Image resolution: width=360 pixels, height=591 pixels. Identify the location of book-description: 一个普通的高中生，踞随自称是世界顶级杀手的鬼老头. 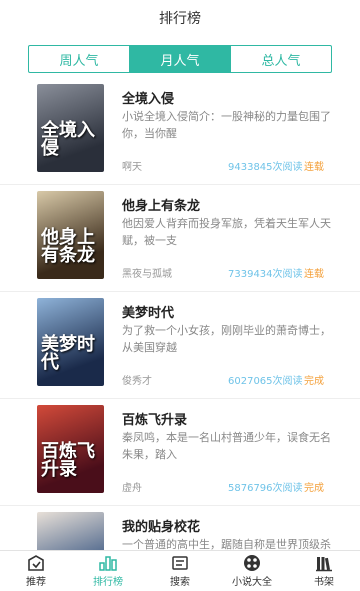
(226, 544).